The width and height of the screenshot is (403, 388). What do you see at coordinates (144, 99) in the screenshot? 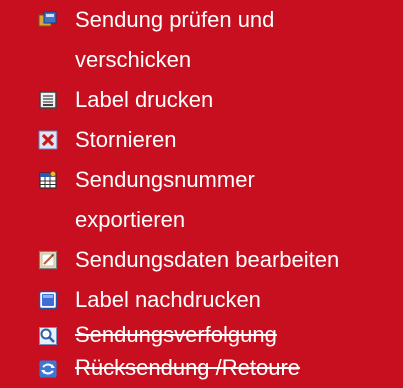
I see `menu-item-label: Label drucken` at bounding box center [144, 99].